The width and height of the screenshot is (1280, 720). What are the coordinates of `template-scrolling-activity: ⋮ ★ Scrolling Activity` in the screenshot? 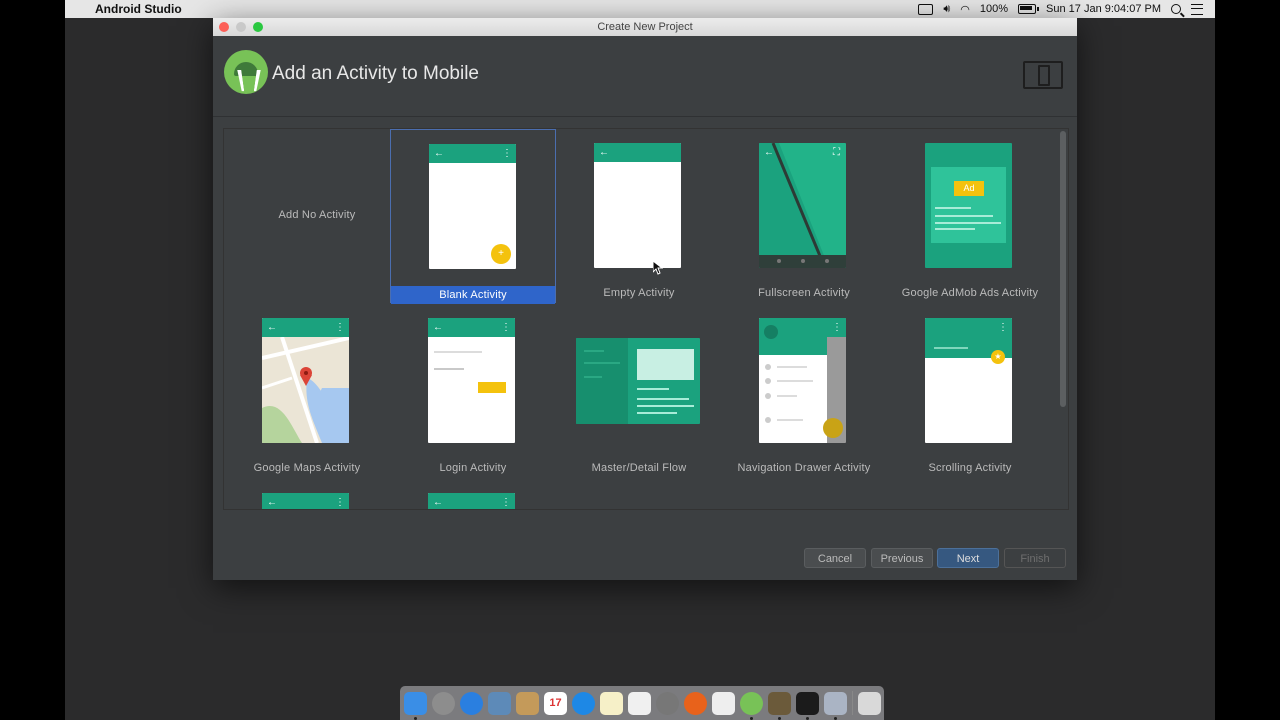 It's located at (970, 391).